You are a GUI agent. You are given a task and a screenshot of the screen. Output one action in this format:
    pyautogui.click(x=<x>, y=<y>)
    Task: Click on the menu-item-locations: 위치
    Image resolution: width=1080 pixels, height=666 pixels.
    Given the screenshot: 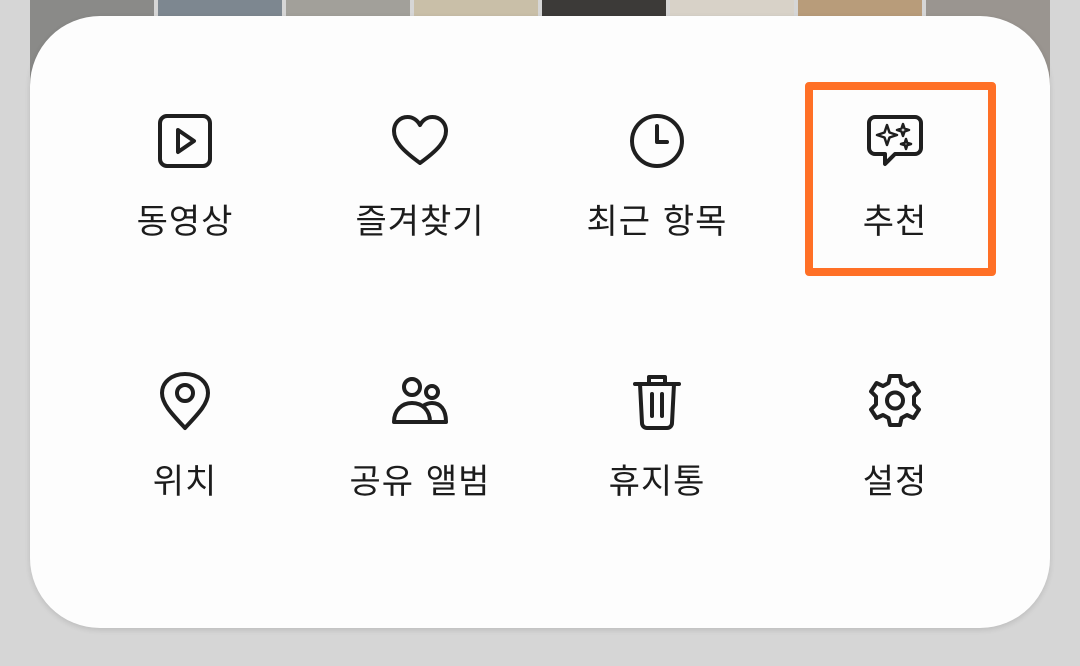 What is the action you would take?
    pyautogui.click(x=185, y=472)
    